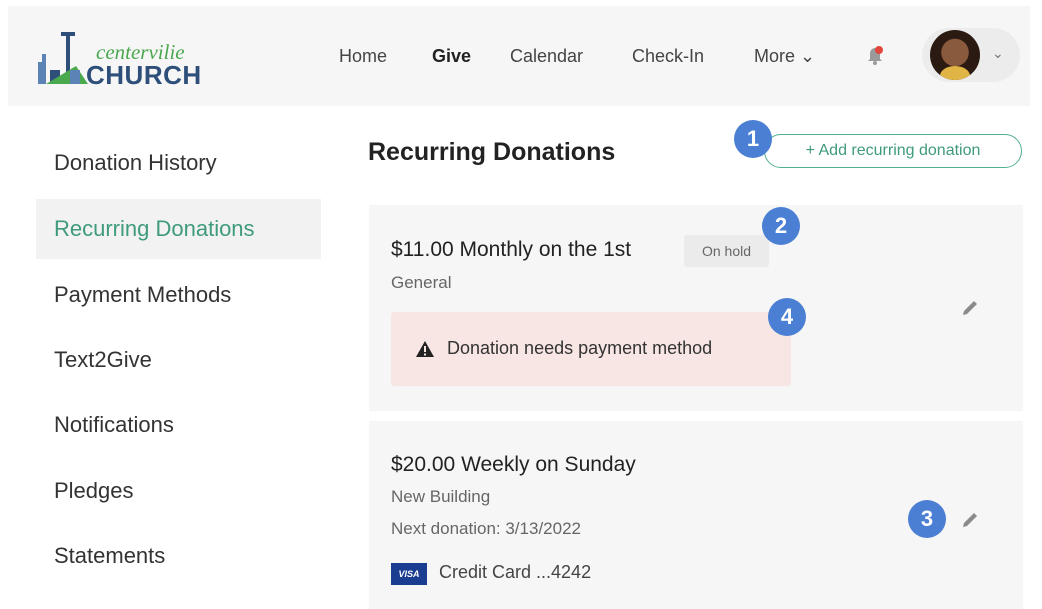 The height and width of the screenshot is (609, 1042). I want to click on nav-calendar: Calendar, so click(546, 56).